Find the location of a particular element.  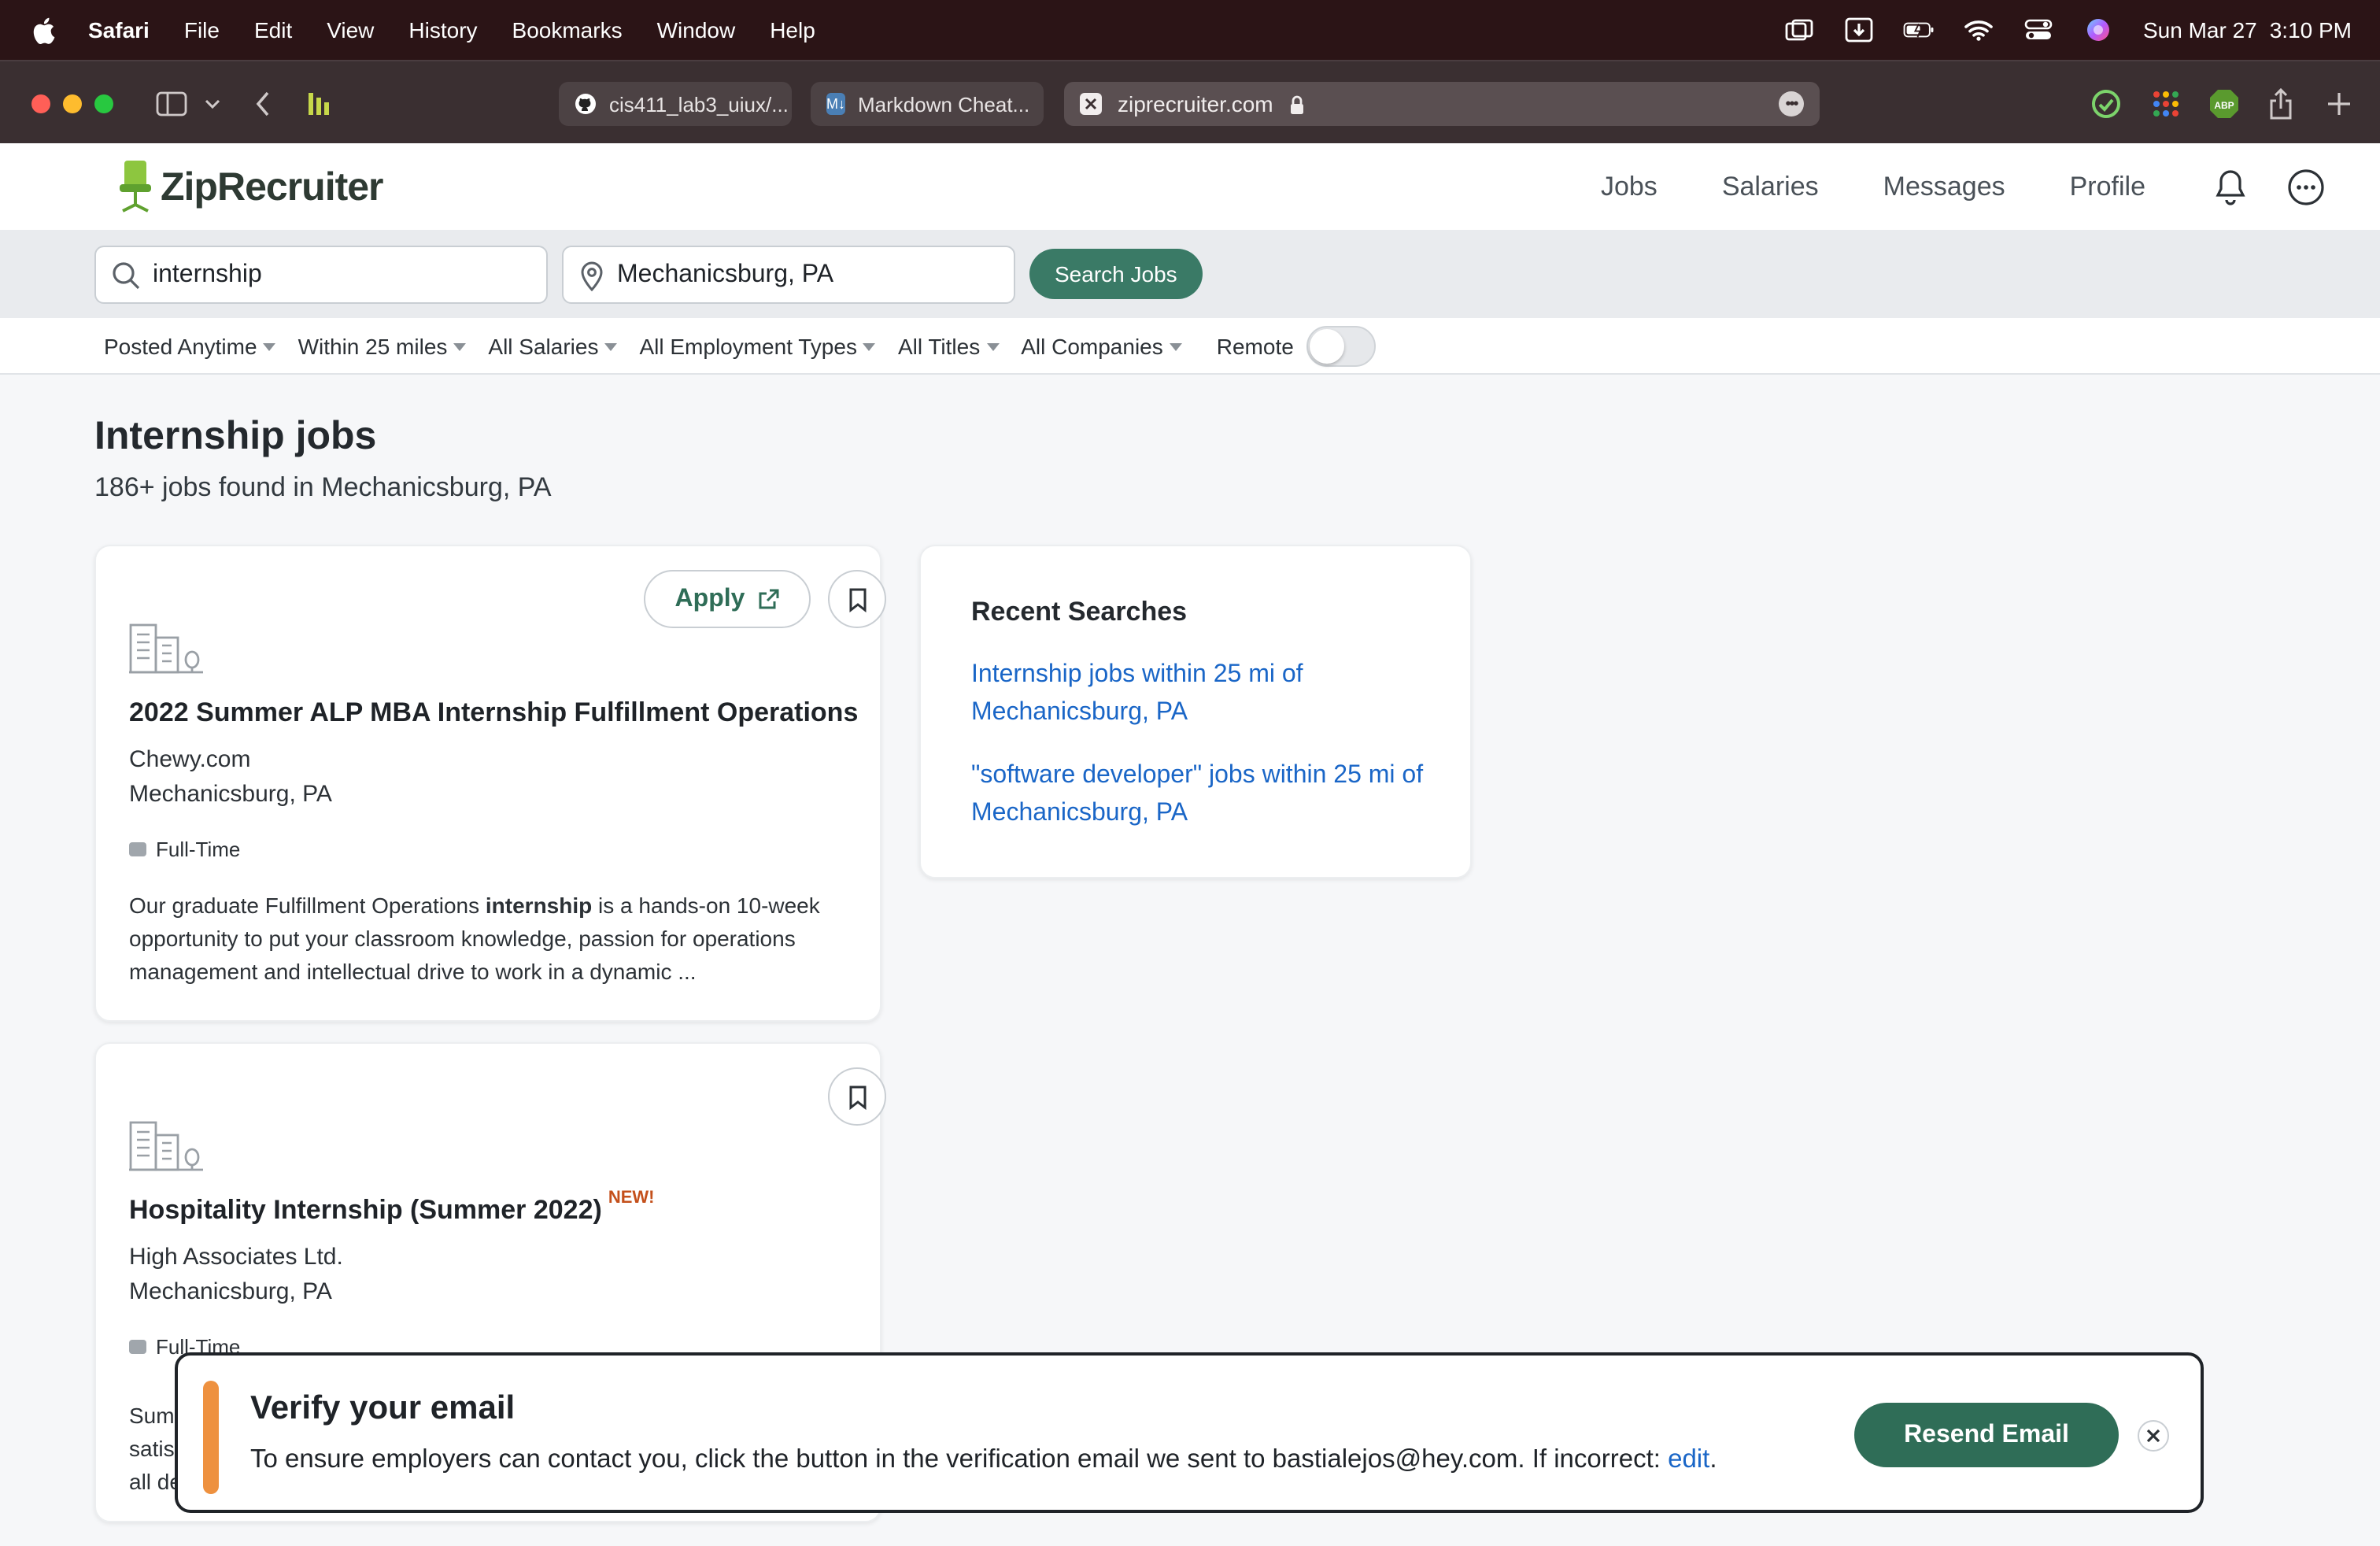

url-text: ziprecruiter.com is located at coordinates (1195, 104).